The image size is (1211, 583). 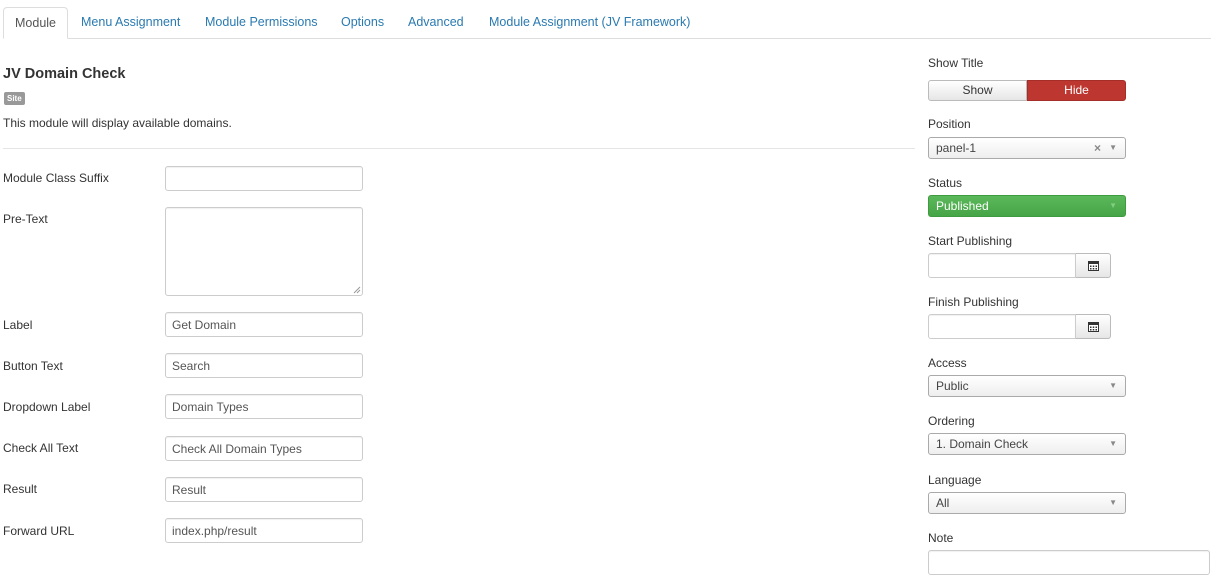 I want to click on show-title-show-button: Show, so click(x=977, y=90).